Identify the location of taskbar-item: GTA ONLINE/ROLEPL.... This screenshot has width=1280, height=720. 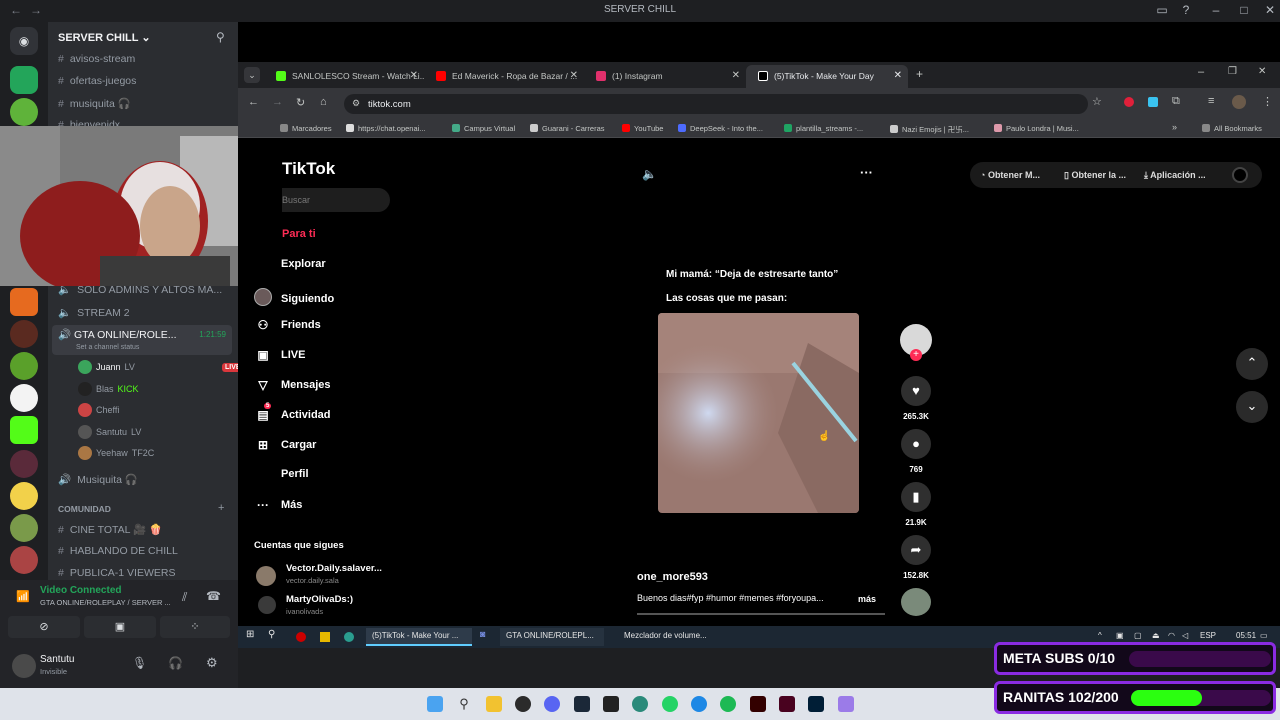
(552, 637).